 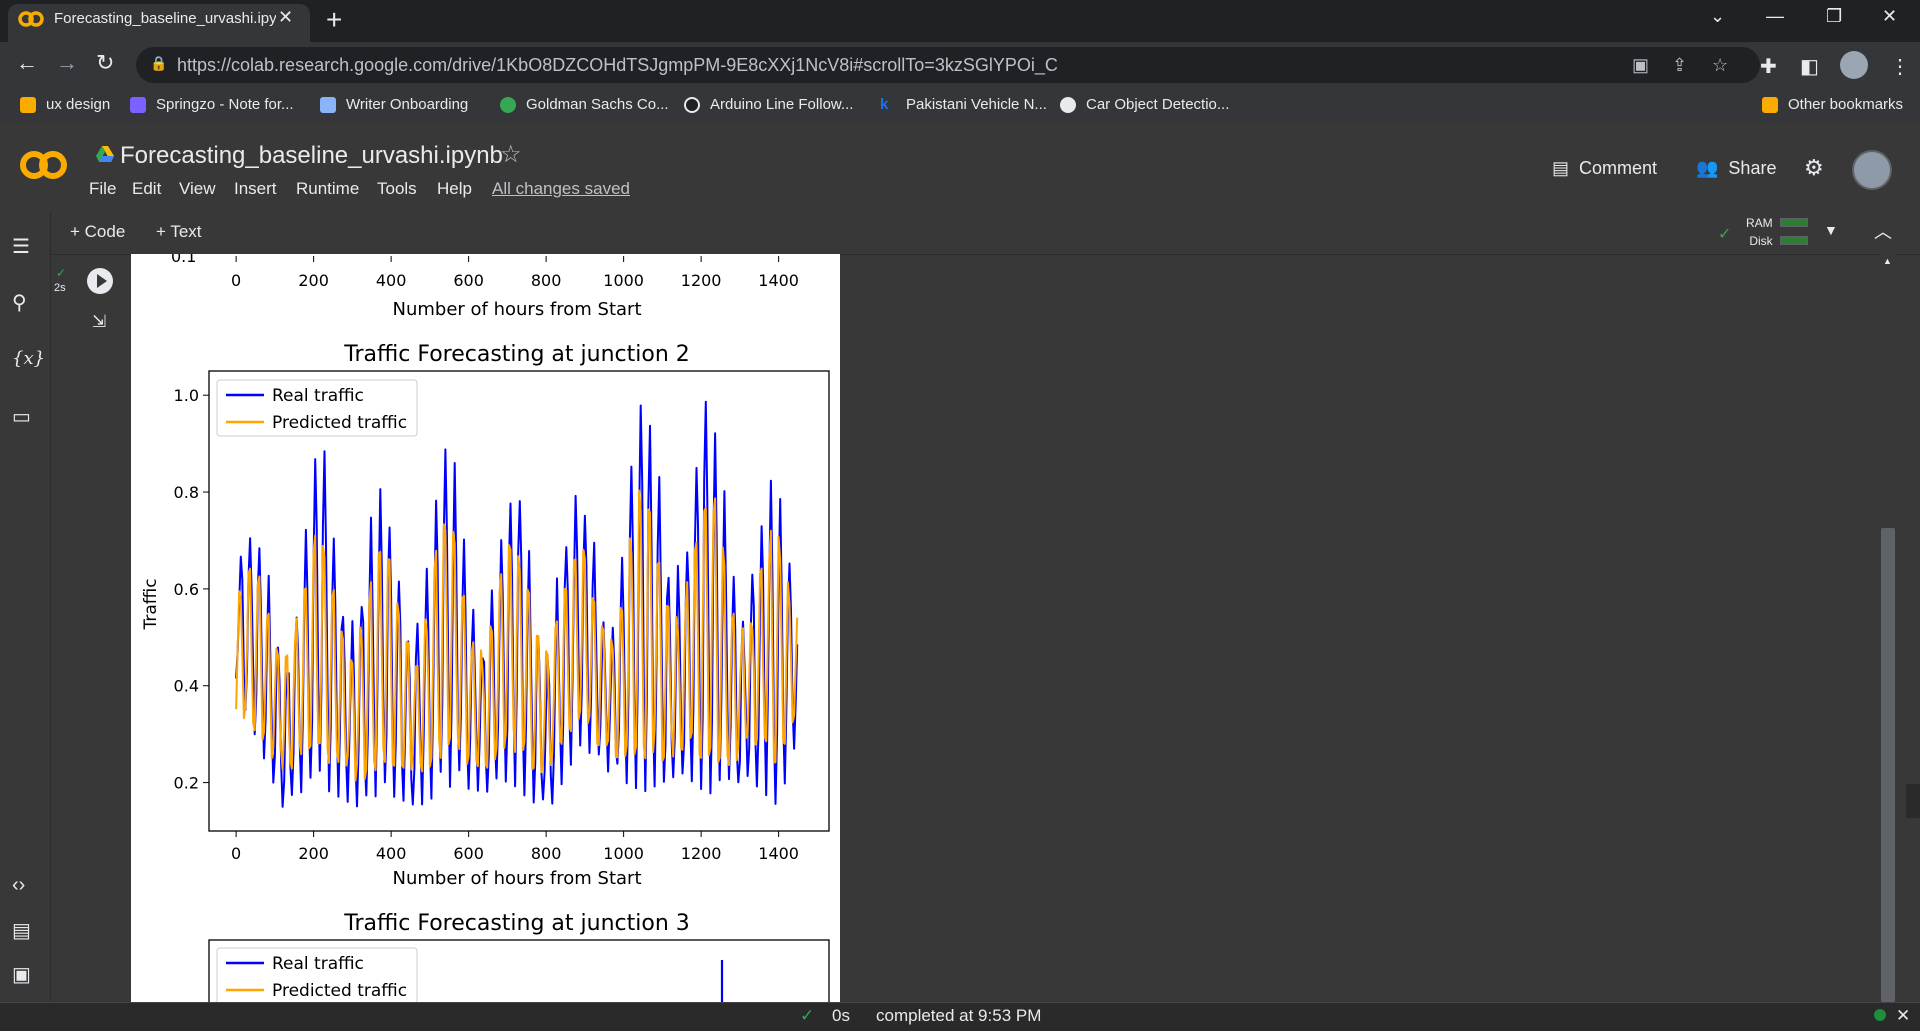 I want to click on scroll-marker, so click(x=1913, y=801).